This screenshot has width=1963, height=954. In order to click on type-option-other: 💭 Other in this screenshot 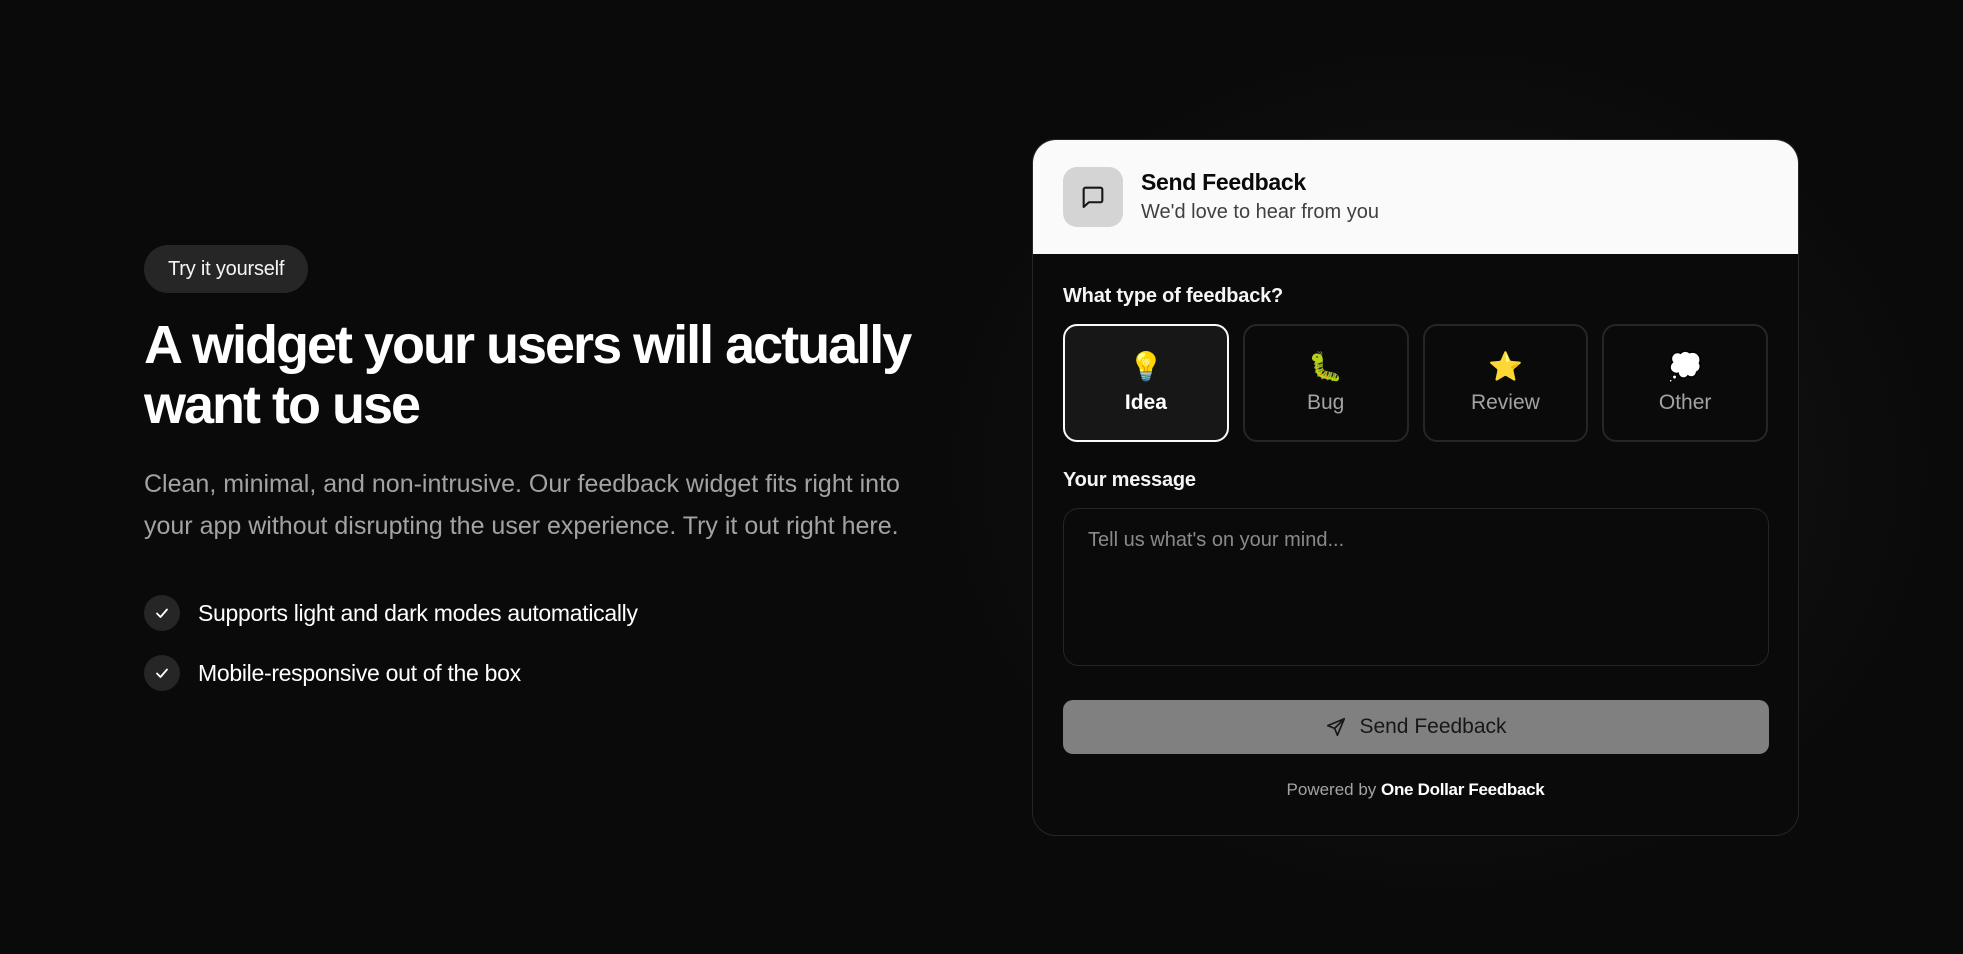, I will do `click(1685, 383)`.